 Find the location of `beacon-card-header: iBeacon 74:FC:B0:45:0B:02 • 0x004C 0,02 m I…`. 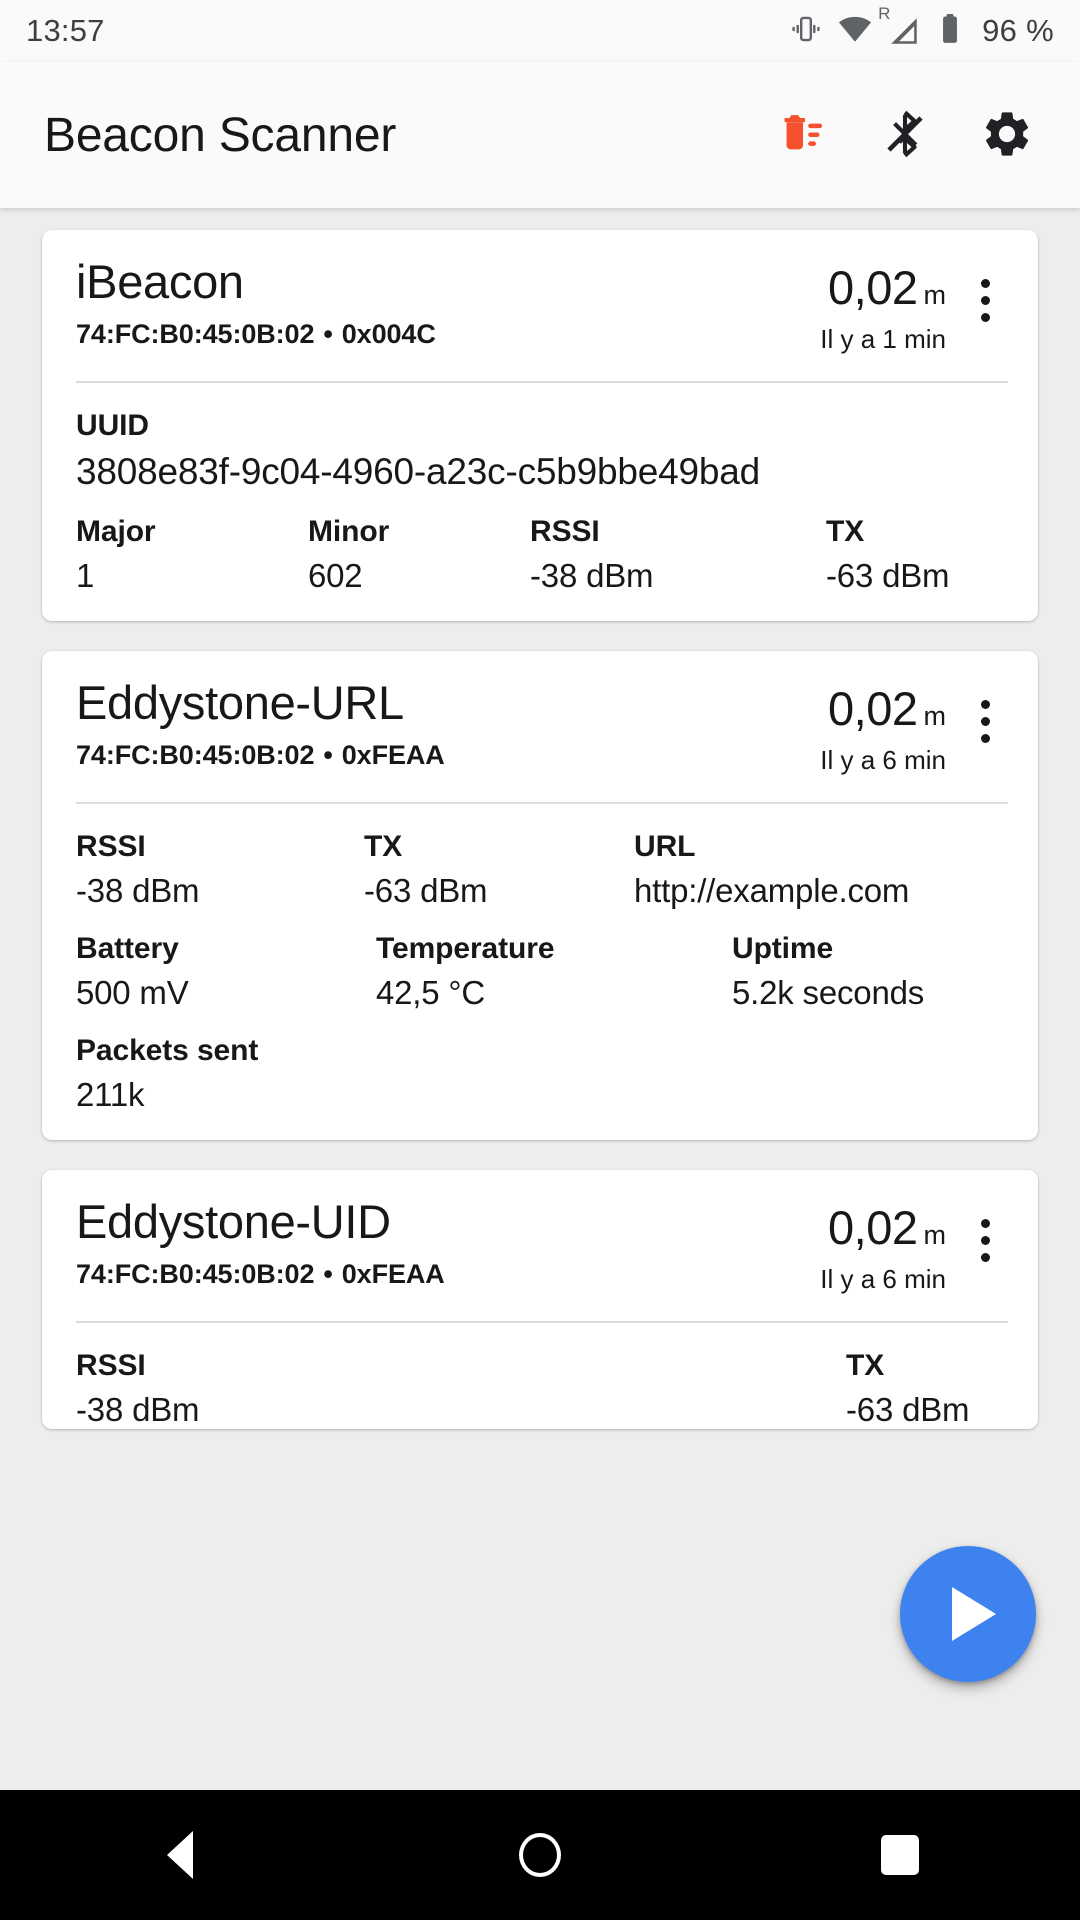

beacon-card-header: iBeacon 74:FC:B0:45:0B:02 • 0x004C 0,02 m I… is located at coordinates (542, 305).